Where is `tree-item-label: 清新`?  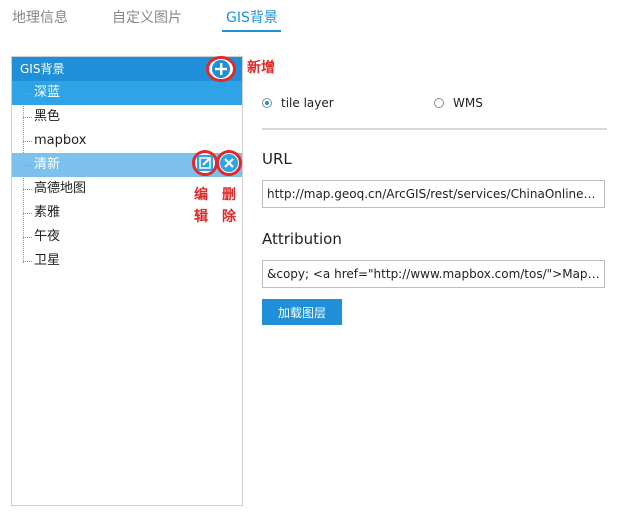
tree-item-label: 清新 is located at coordinates (47, 164).